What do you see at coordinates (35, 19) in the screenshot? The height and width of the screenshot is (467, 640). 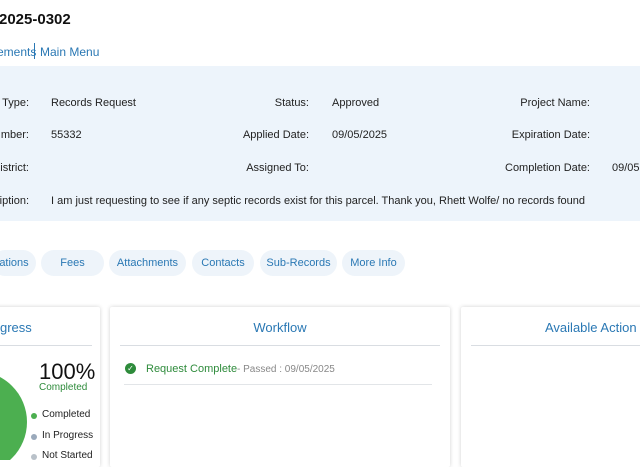 I see `record-title: -2025-0302` at bounding box center [35, 19].